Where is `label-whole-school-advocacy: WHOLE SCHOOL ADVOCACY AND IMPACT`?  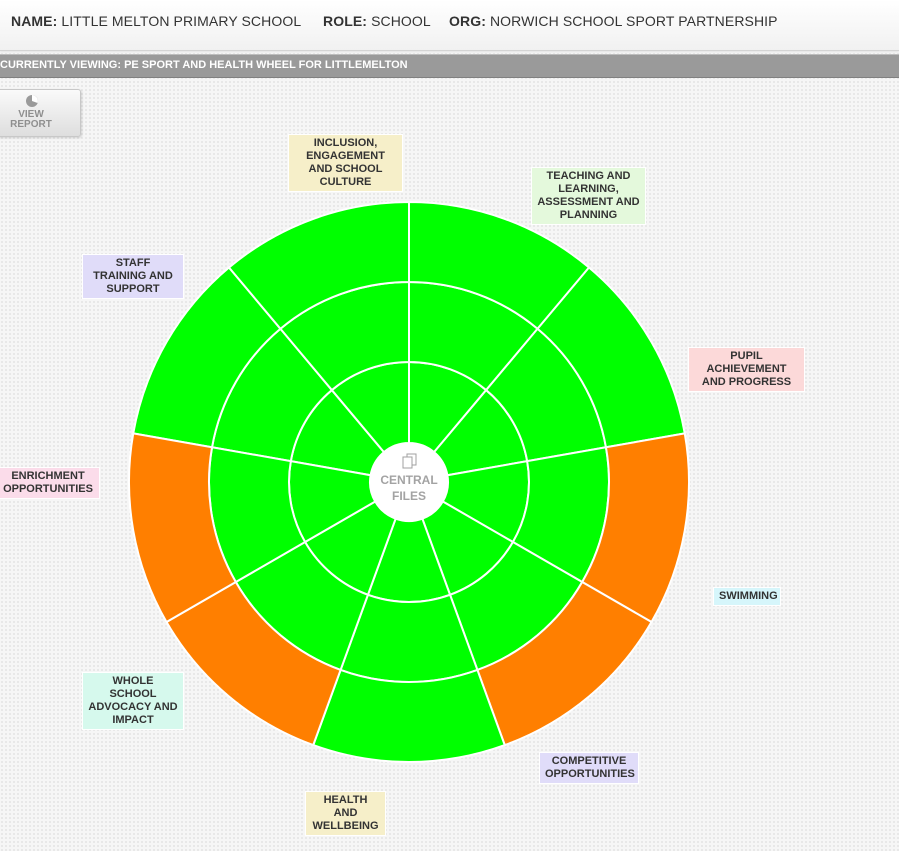 label-whole-school-advocacy: WHOLE SCHOOL ADVOCACY AND IMPACT is located at coordinates (133, 701).